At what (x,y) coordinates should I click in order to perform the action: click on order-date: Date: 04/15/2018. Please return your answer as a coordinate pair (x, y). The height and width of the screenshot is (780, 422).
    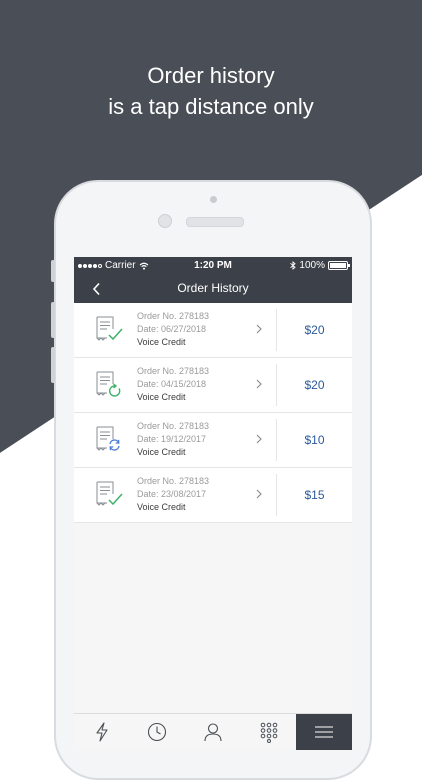
    Looking at the image, I should click on (172, 384).